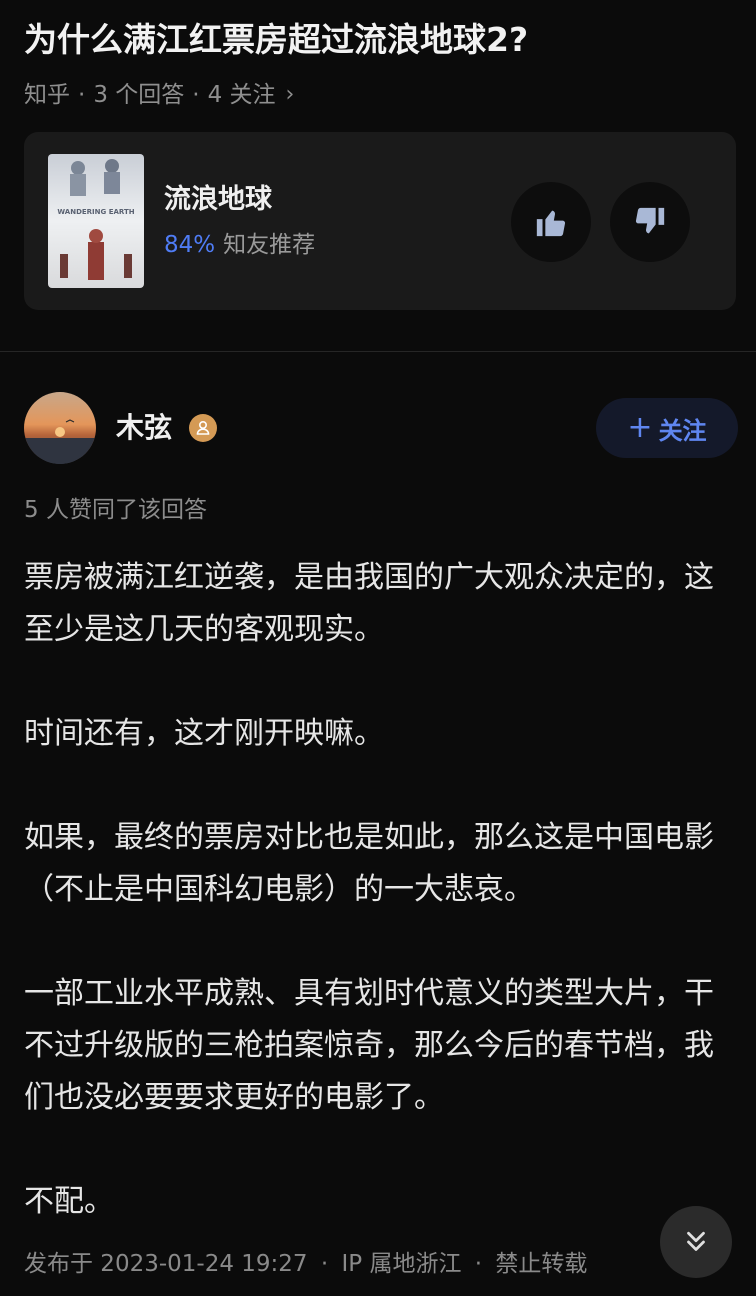  I want to click on person-badge-icon, so click(203, 428).